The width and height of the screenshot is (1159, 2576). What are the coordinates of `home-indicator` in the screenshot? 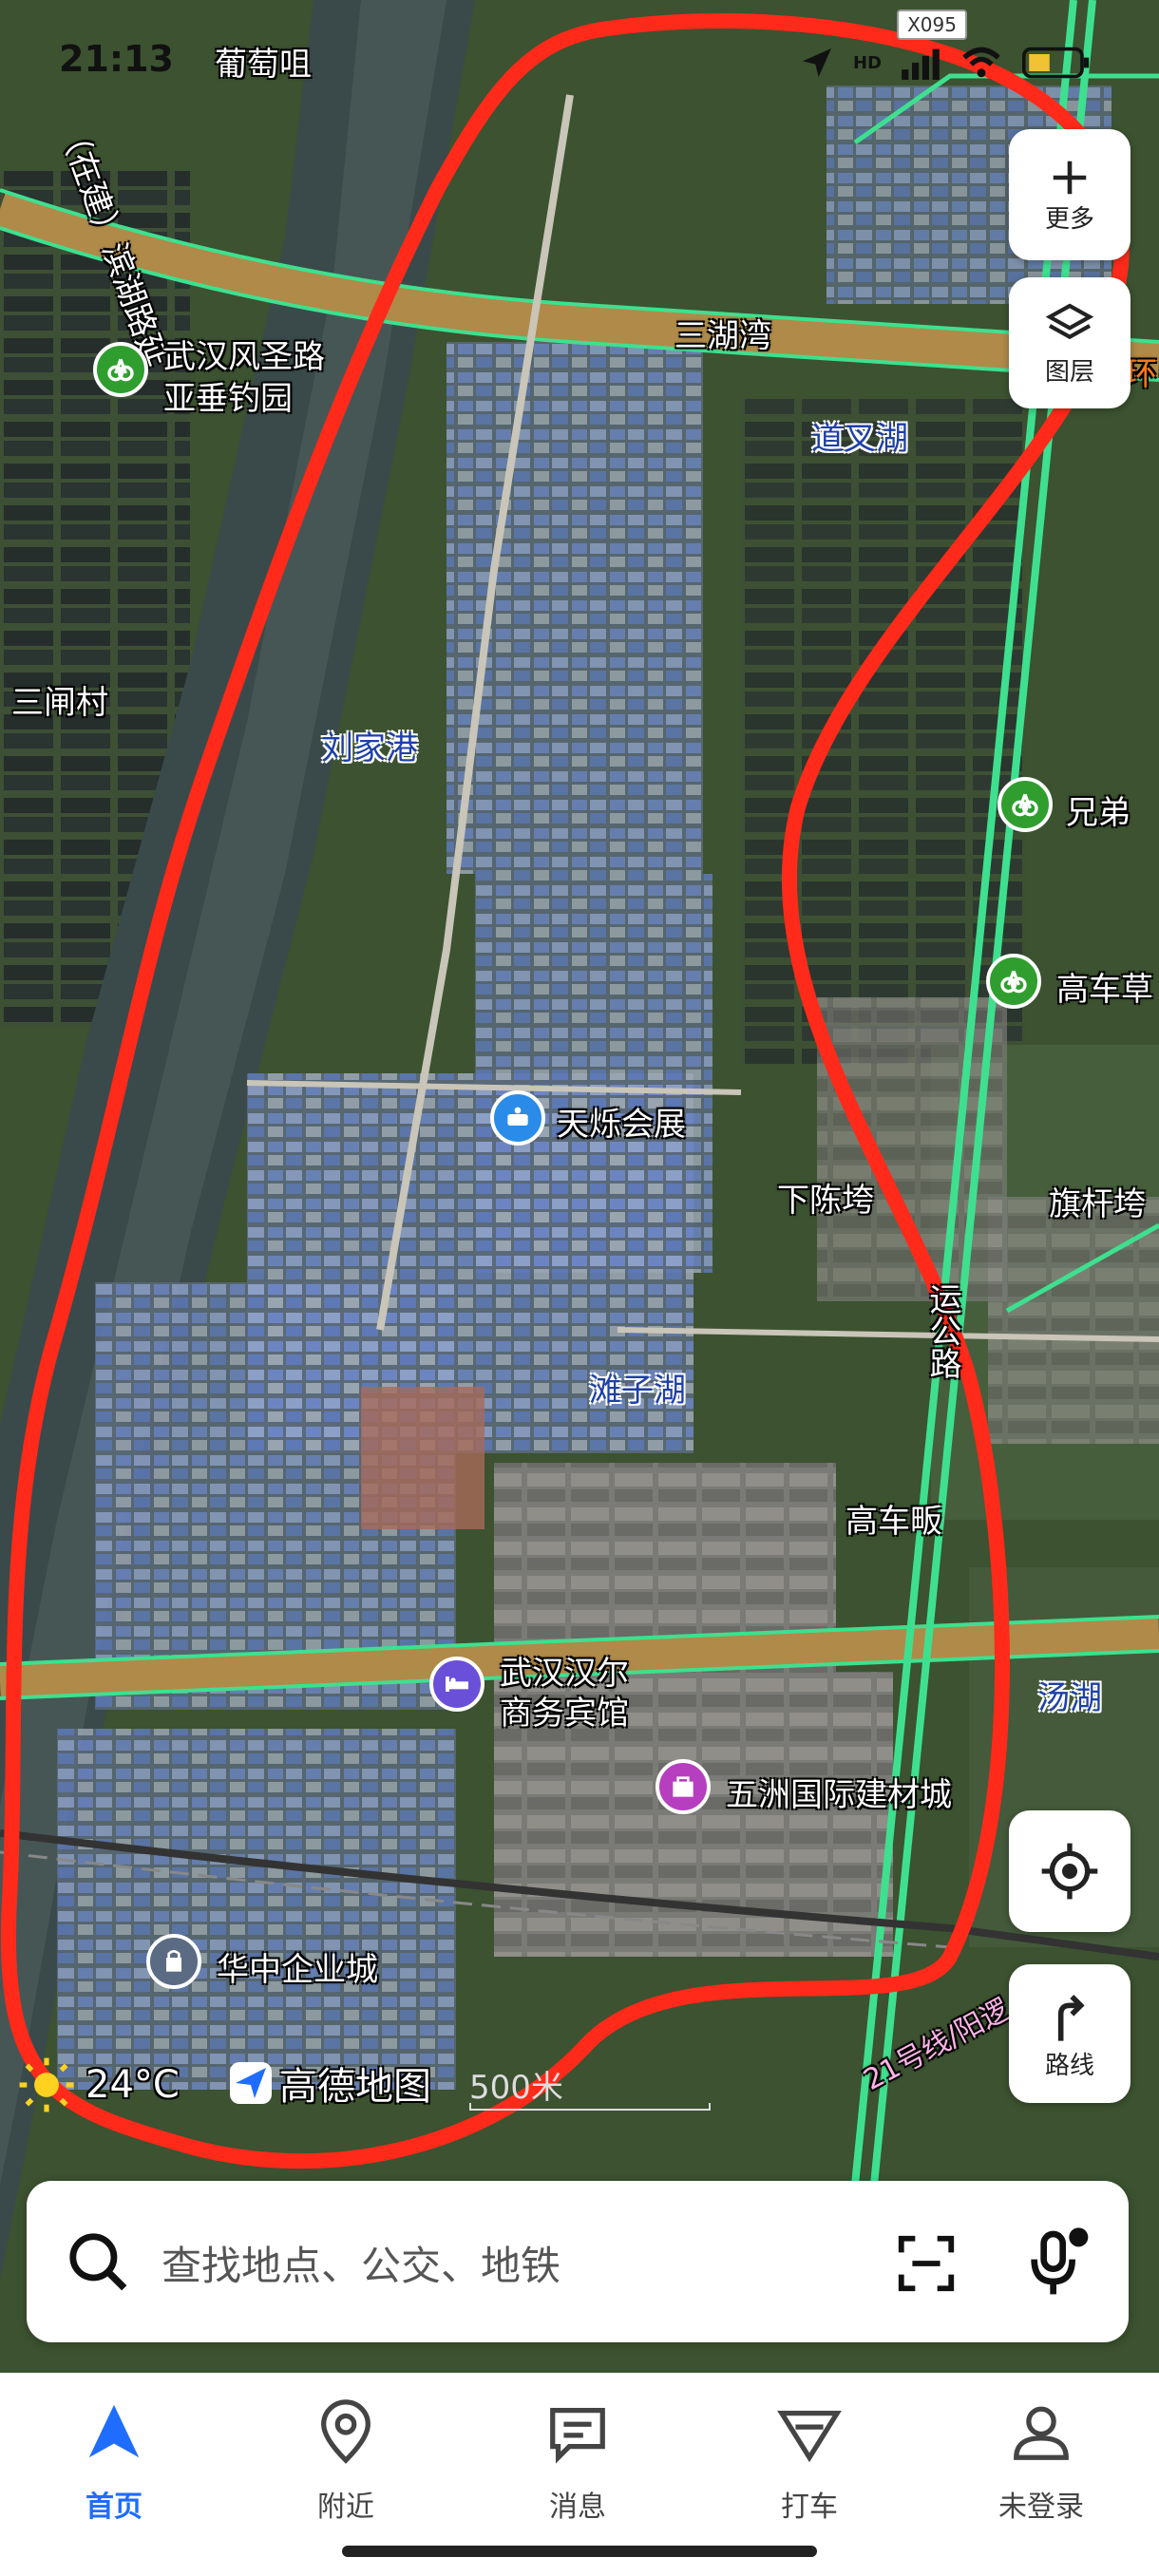 It's located at (579, 2551).